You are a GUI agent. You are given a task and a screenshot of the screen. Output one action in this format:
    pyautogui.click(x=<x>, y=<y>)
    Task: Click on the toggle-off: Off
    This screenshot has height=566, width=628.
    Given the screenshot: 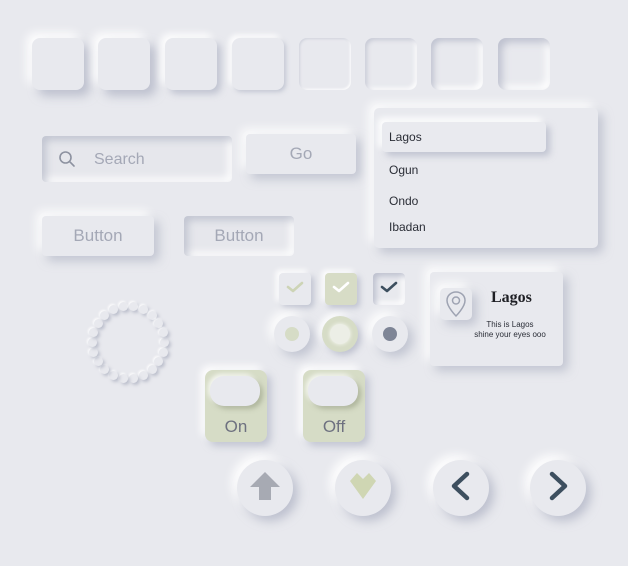 What is the action you would take?
    pyautogui.click(x=334, y=406)
    